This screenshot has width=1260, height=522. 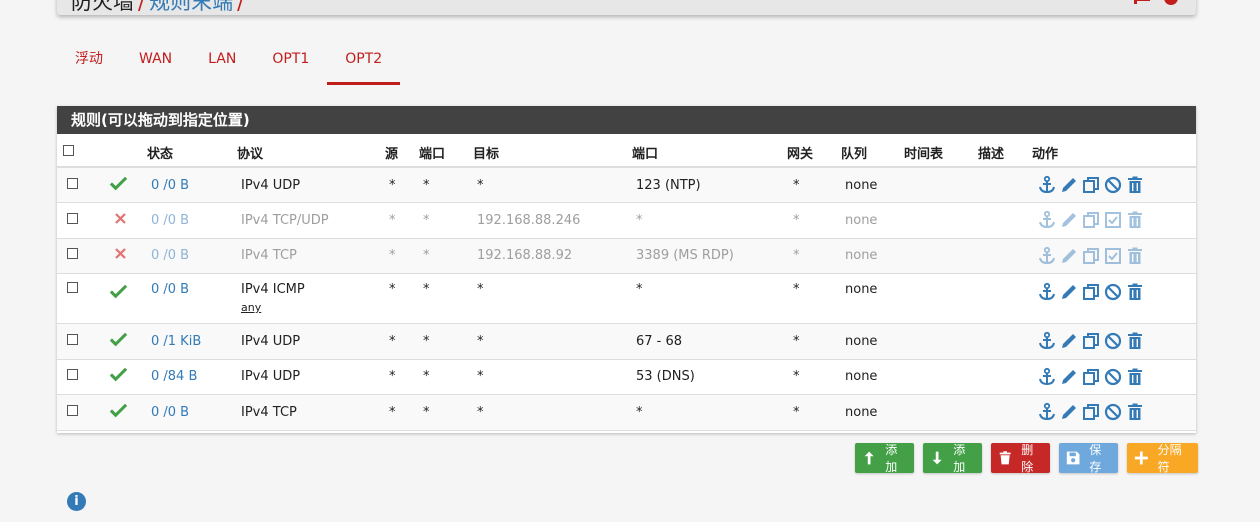 What do you see at coordinates (191, 7) in the screenshot?
I see `breadcrumb-child-link: 规则末端` at bounding box center [191, 7].